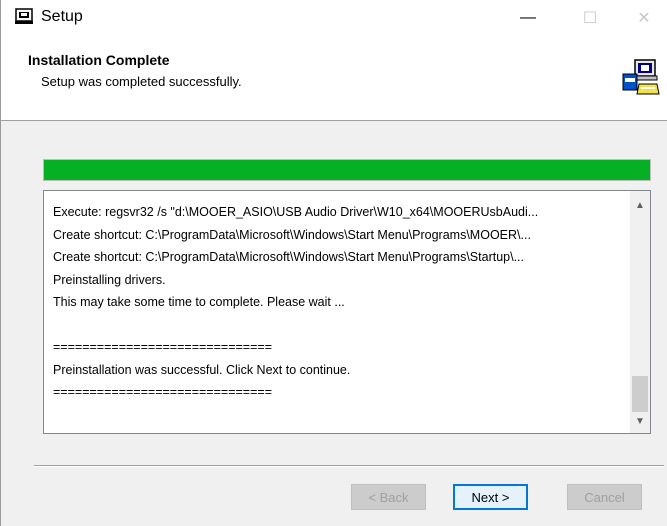 This screenshot has height=526, width=667. I want to click on progress-bar, so click(347, 170).